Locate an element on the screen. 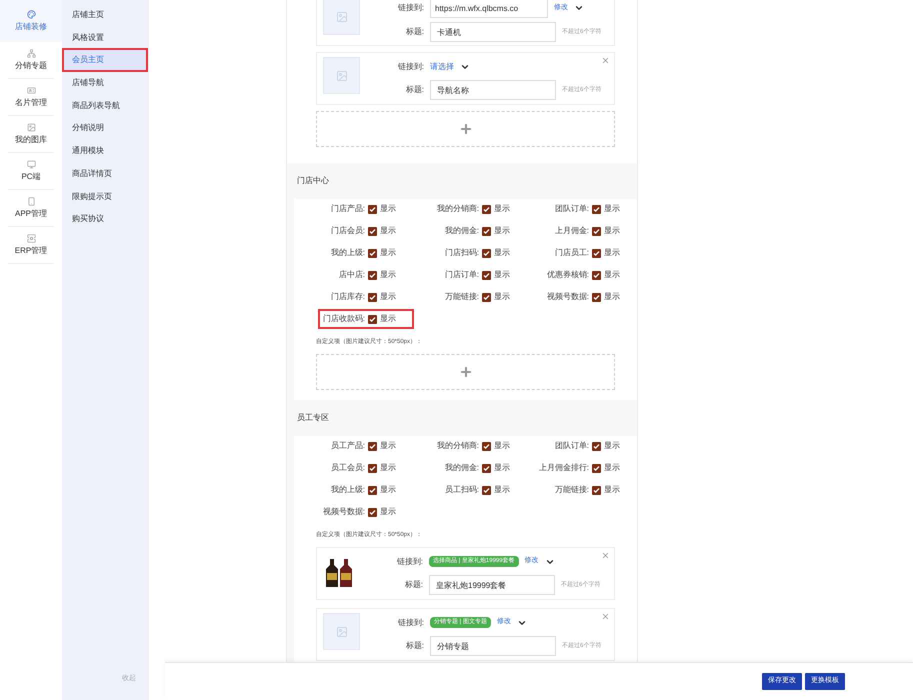 This screenshot has width=913, height=700. toggle-label: 员工产品: is located at coordinates (347, 446).